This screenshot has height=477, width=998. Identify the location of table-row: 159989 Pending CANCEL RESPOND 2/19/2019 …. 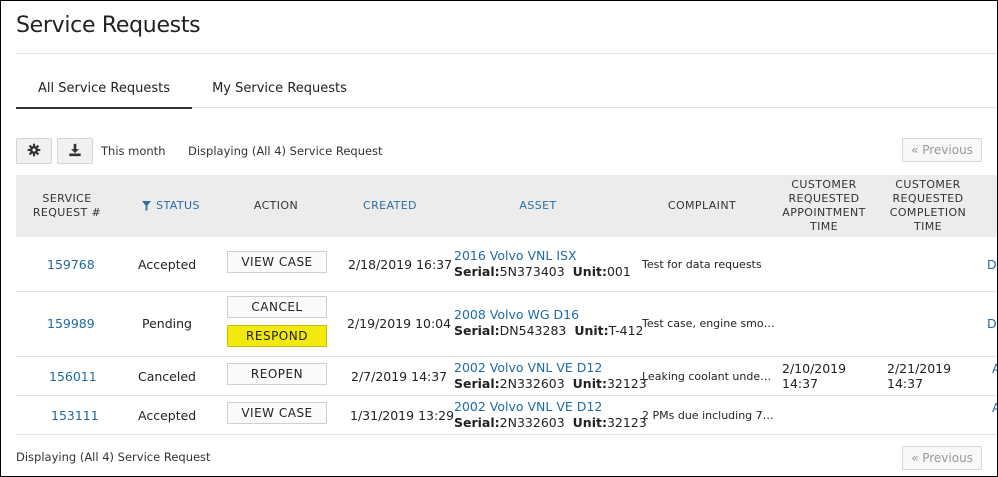
(506, 324).